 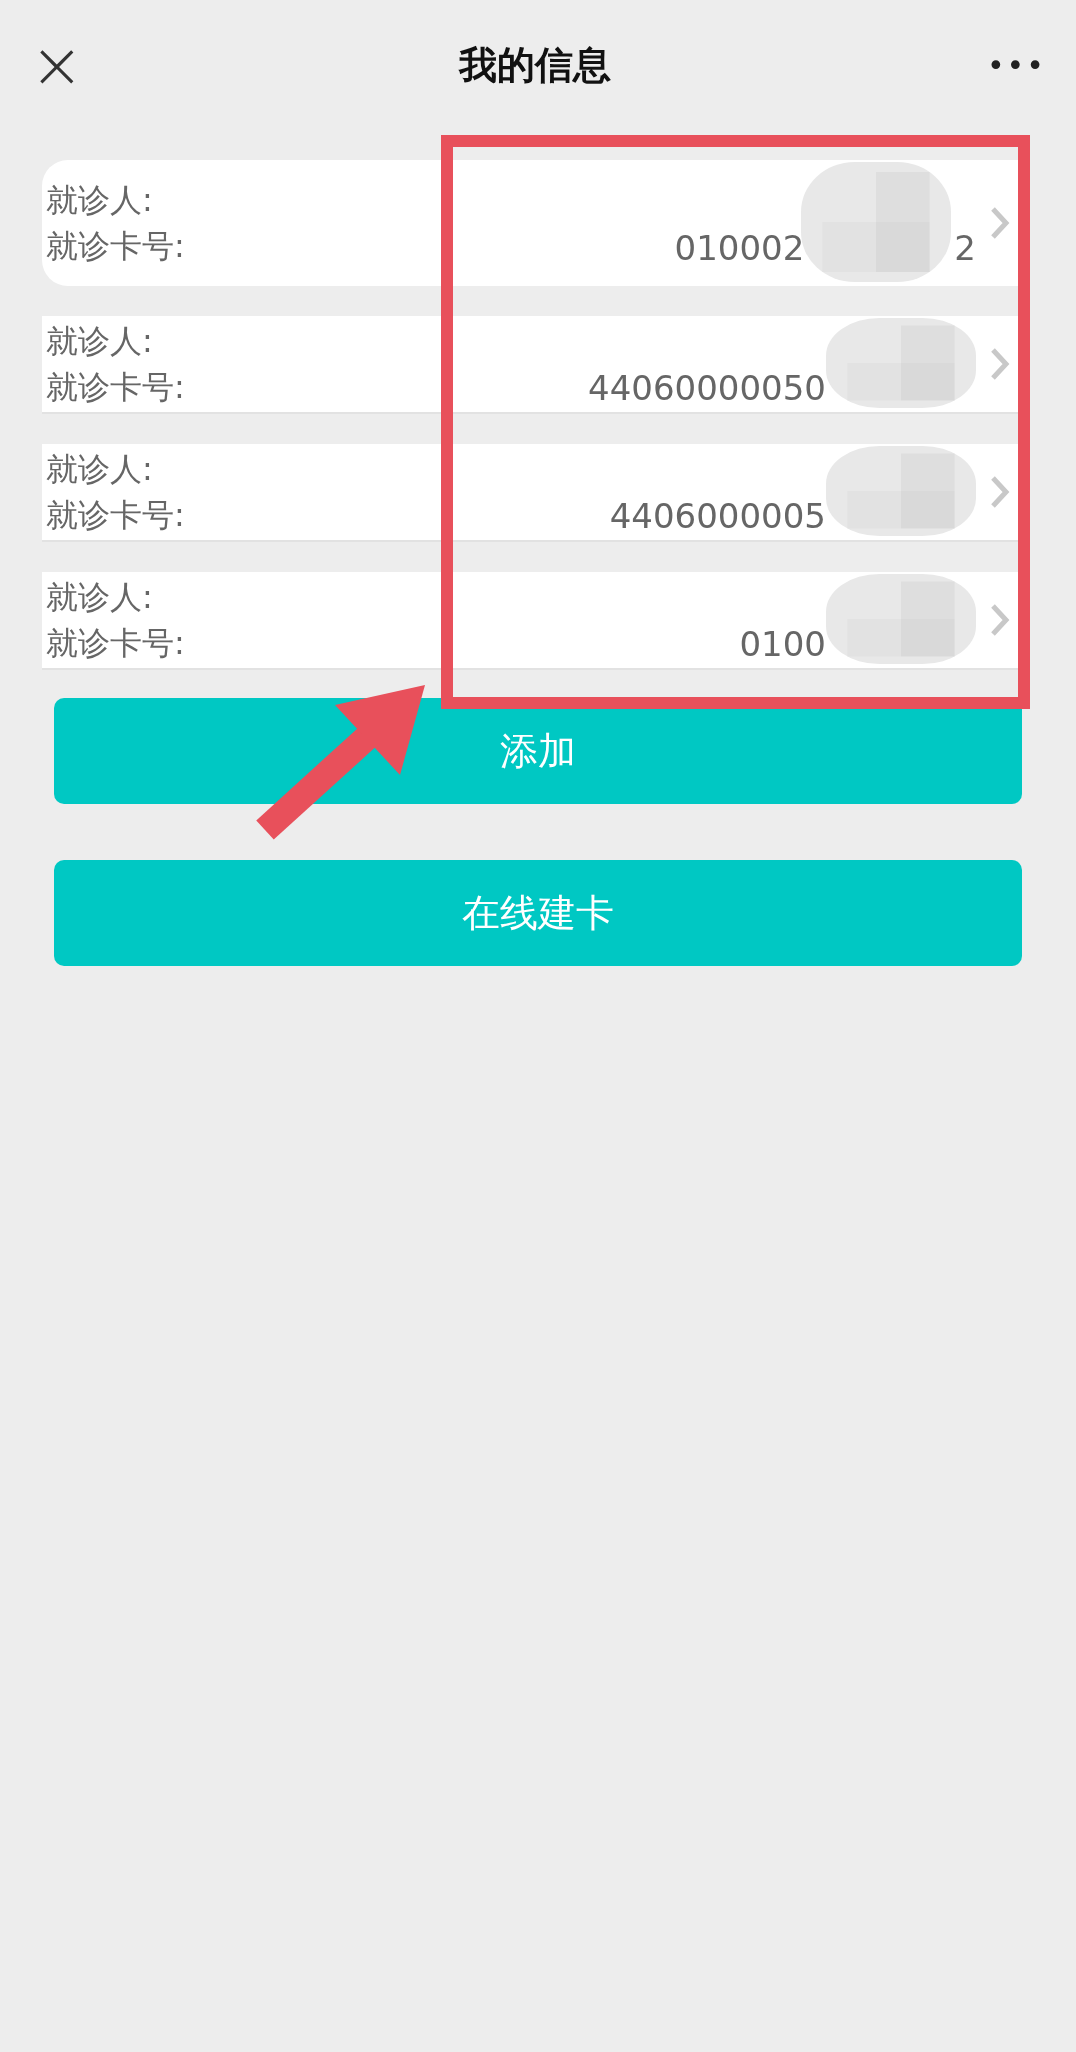 I want to click on card-number: 44060000050, so click(x=707, y=388).